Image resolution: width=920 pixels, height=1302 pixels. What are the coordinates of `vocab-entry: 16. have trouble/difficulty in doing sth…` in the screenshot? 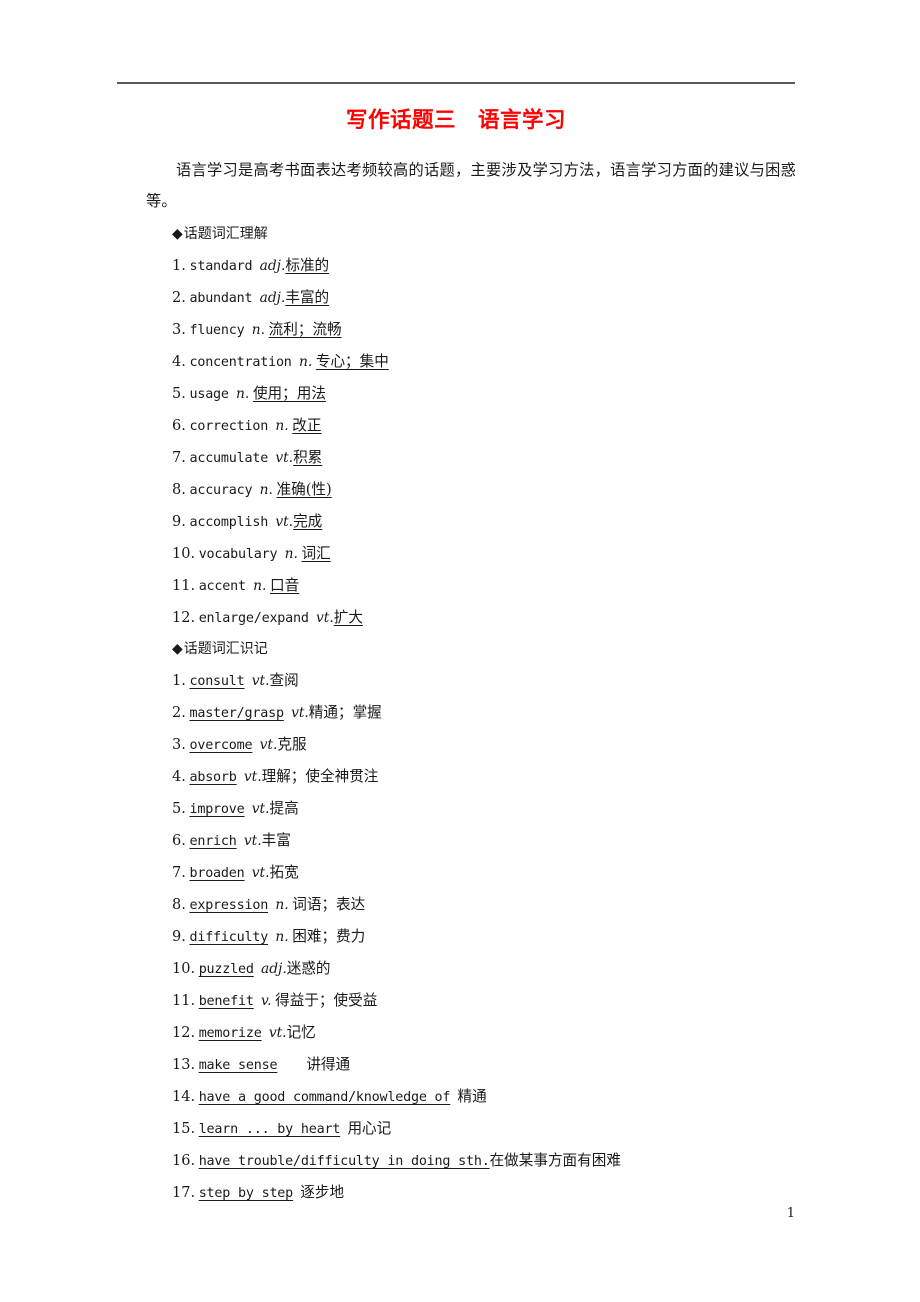 It's located at (471, 1161).